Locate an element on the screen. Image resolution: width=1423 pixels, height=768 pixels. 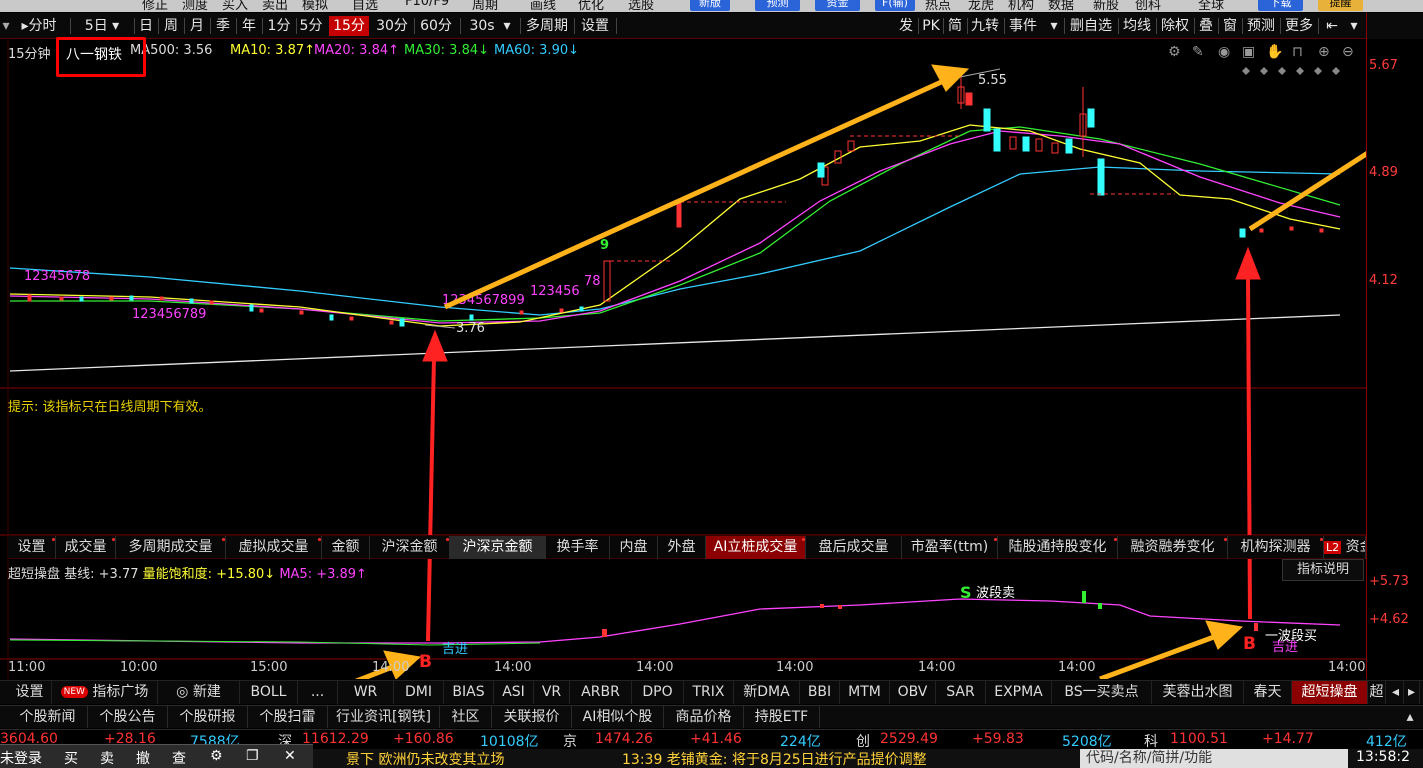
tab-arbr: ARBR is located at coordinates (601, 692).